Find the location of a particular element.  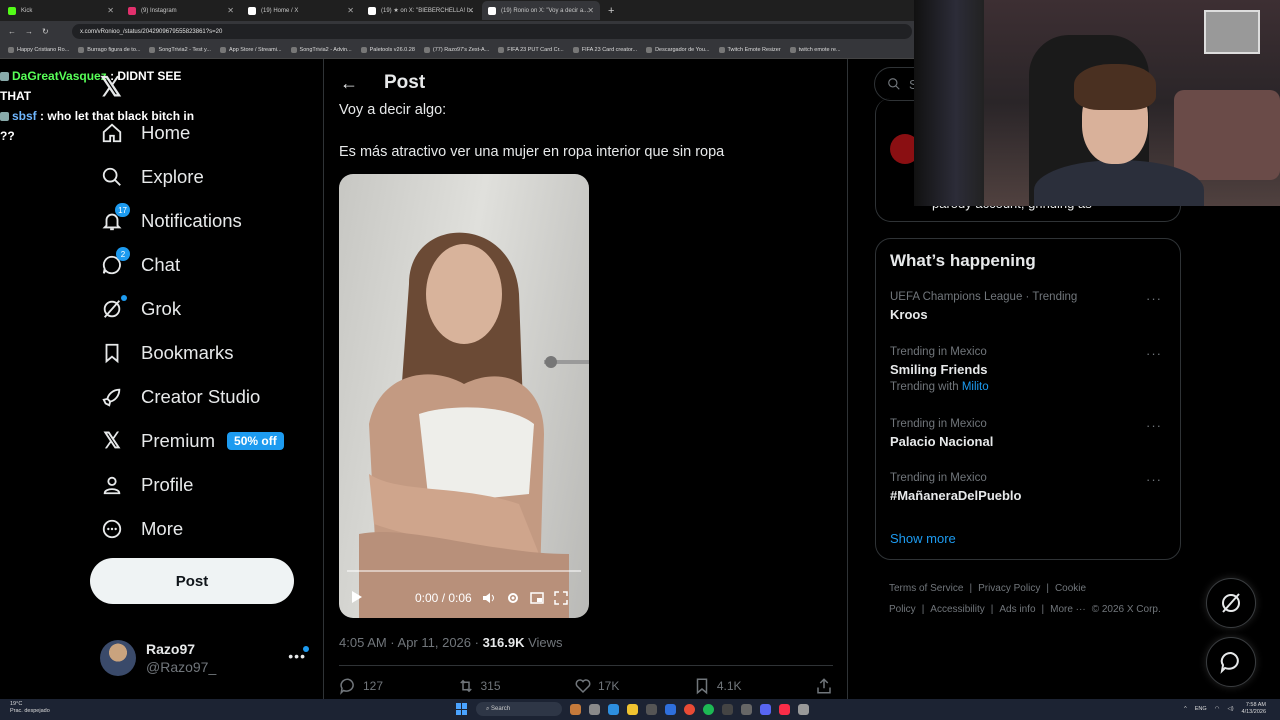

fullscreen-icon is located at coordinates (560, 598).